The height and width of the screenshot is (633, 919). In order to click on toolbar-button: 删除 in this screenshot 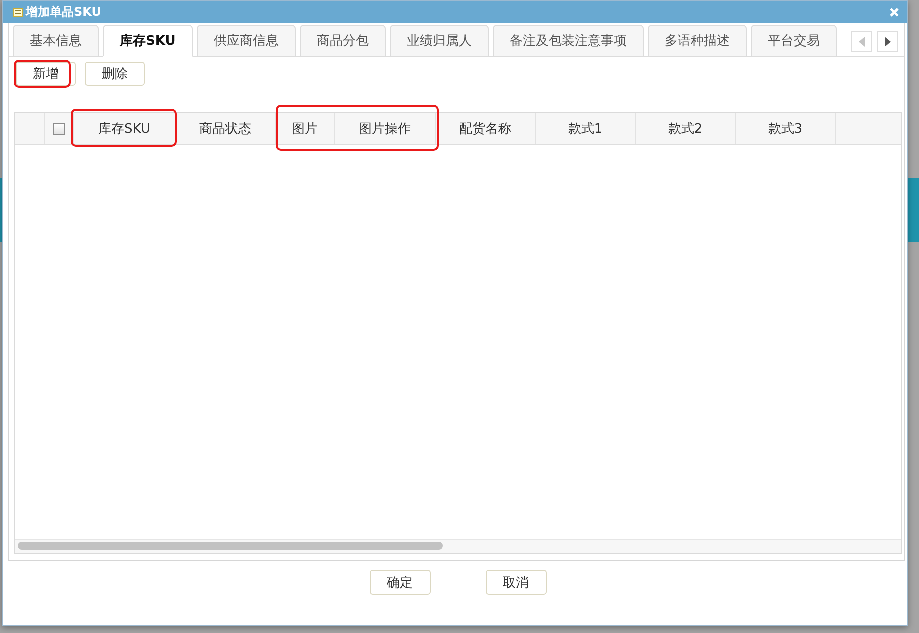, I will do `click(115, 74)`.